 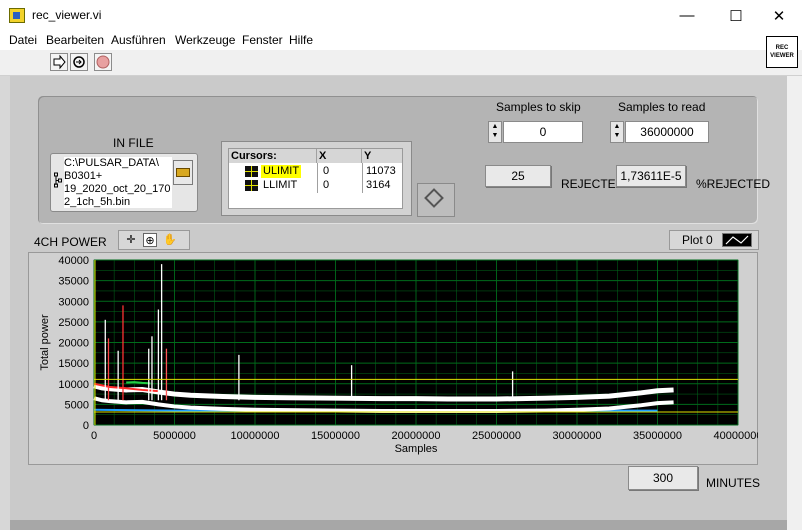 I want to click on plot-legend-label: Plot 0, so click(x=697, y=240).